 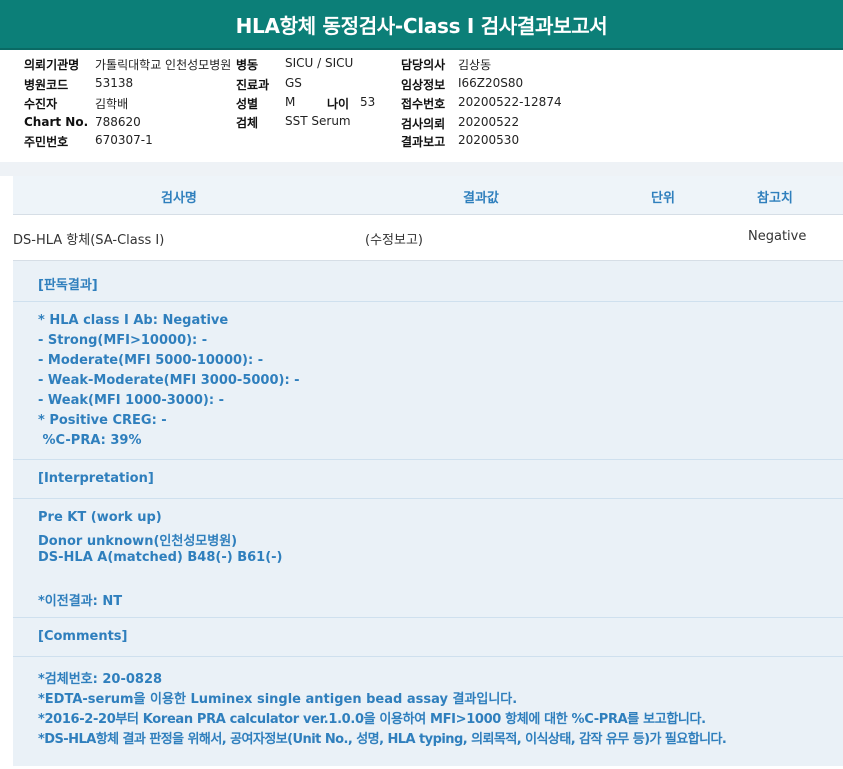 What do you see at coordinates (151, 360) in the screenshot?
I see `judgement-line: - Moderate(MFI 5000-10000): -` at bounding box center [151, 360].